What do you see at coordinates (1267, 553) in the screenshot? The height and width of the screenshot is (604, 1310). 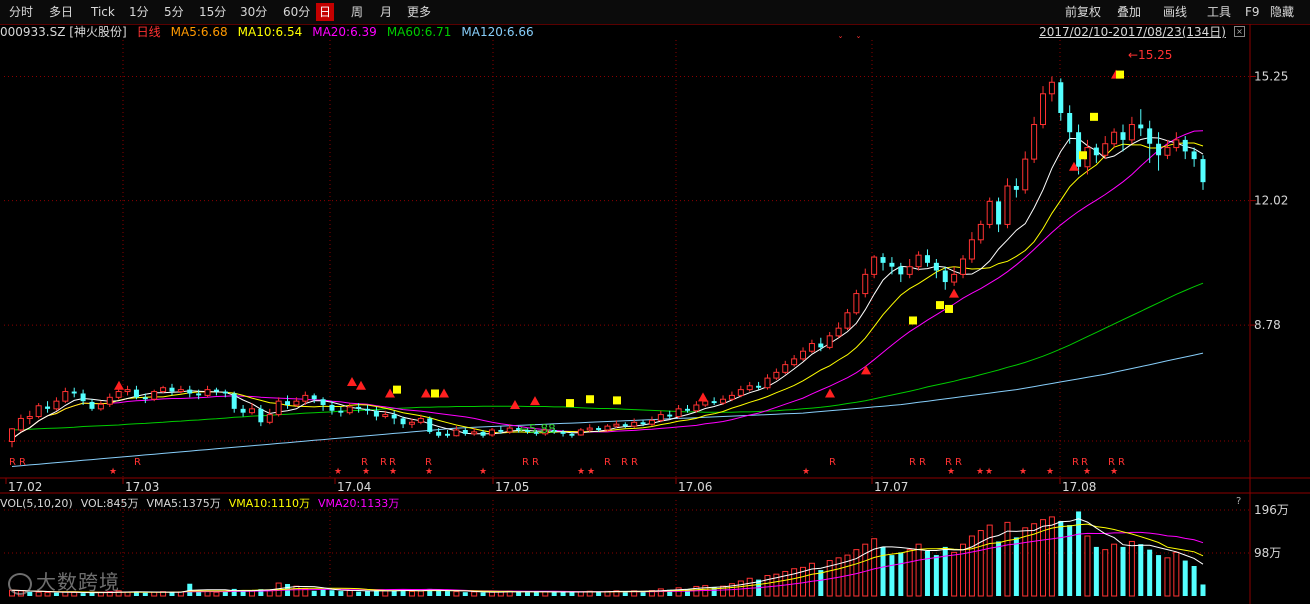 I see `volume-tick-label: 98万` at bounding box center [1267, 553].